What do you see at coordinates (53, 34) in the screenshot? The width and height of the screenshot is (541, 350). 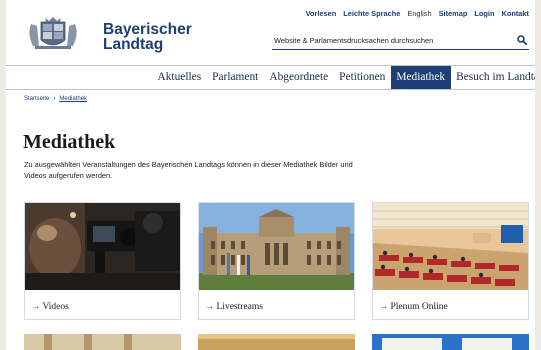 I see `bavarian-coat-of-arms-logo` at bounding box center [53, 34].